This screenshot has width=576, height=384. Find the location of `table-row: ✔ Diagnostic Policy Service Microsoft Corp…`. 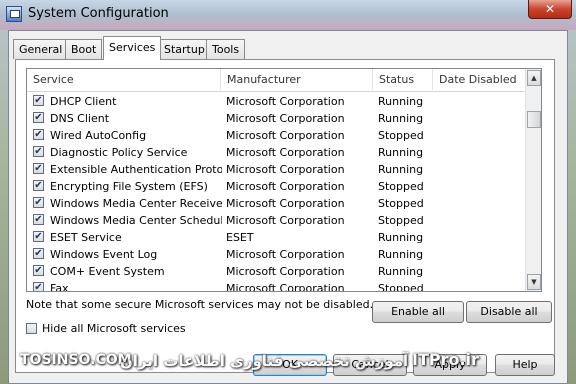

table-row: ✔ Diagnostic Policy Service Microsoft Corp… is located at coordinates (276, 152).